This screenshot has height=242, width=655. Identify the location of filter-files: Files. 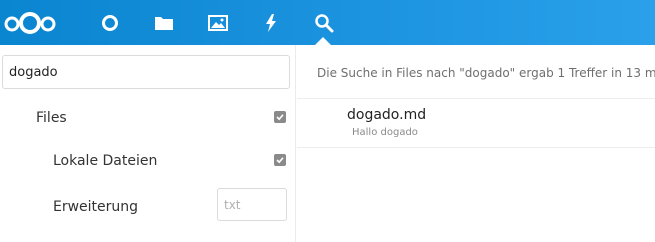
(148, 118).